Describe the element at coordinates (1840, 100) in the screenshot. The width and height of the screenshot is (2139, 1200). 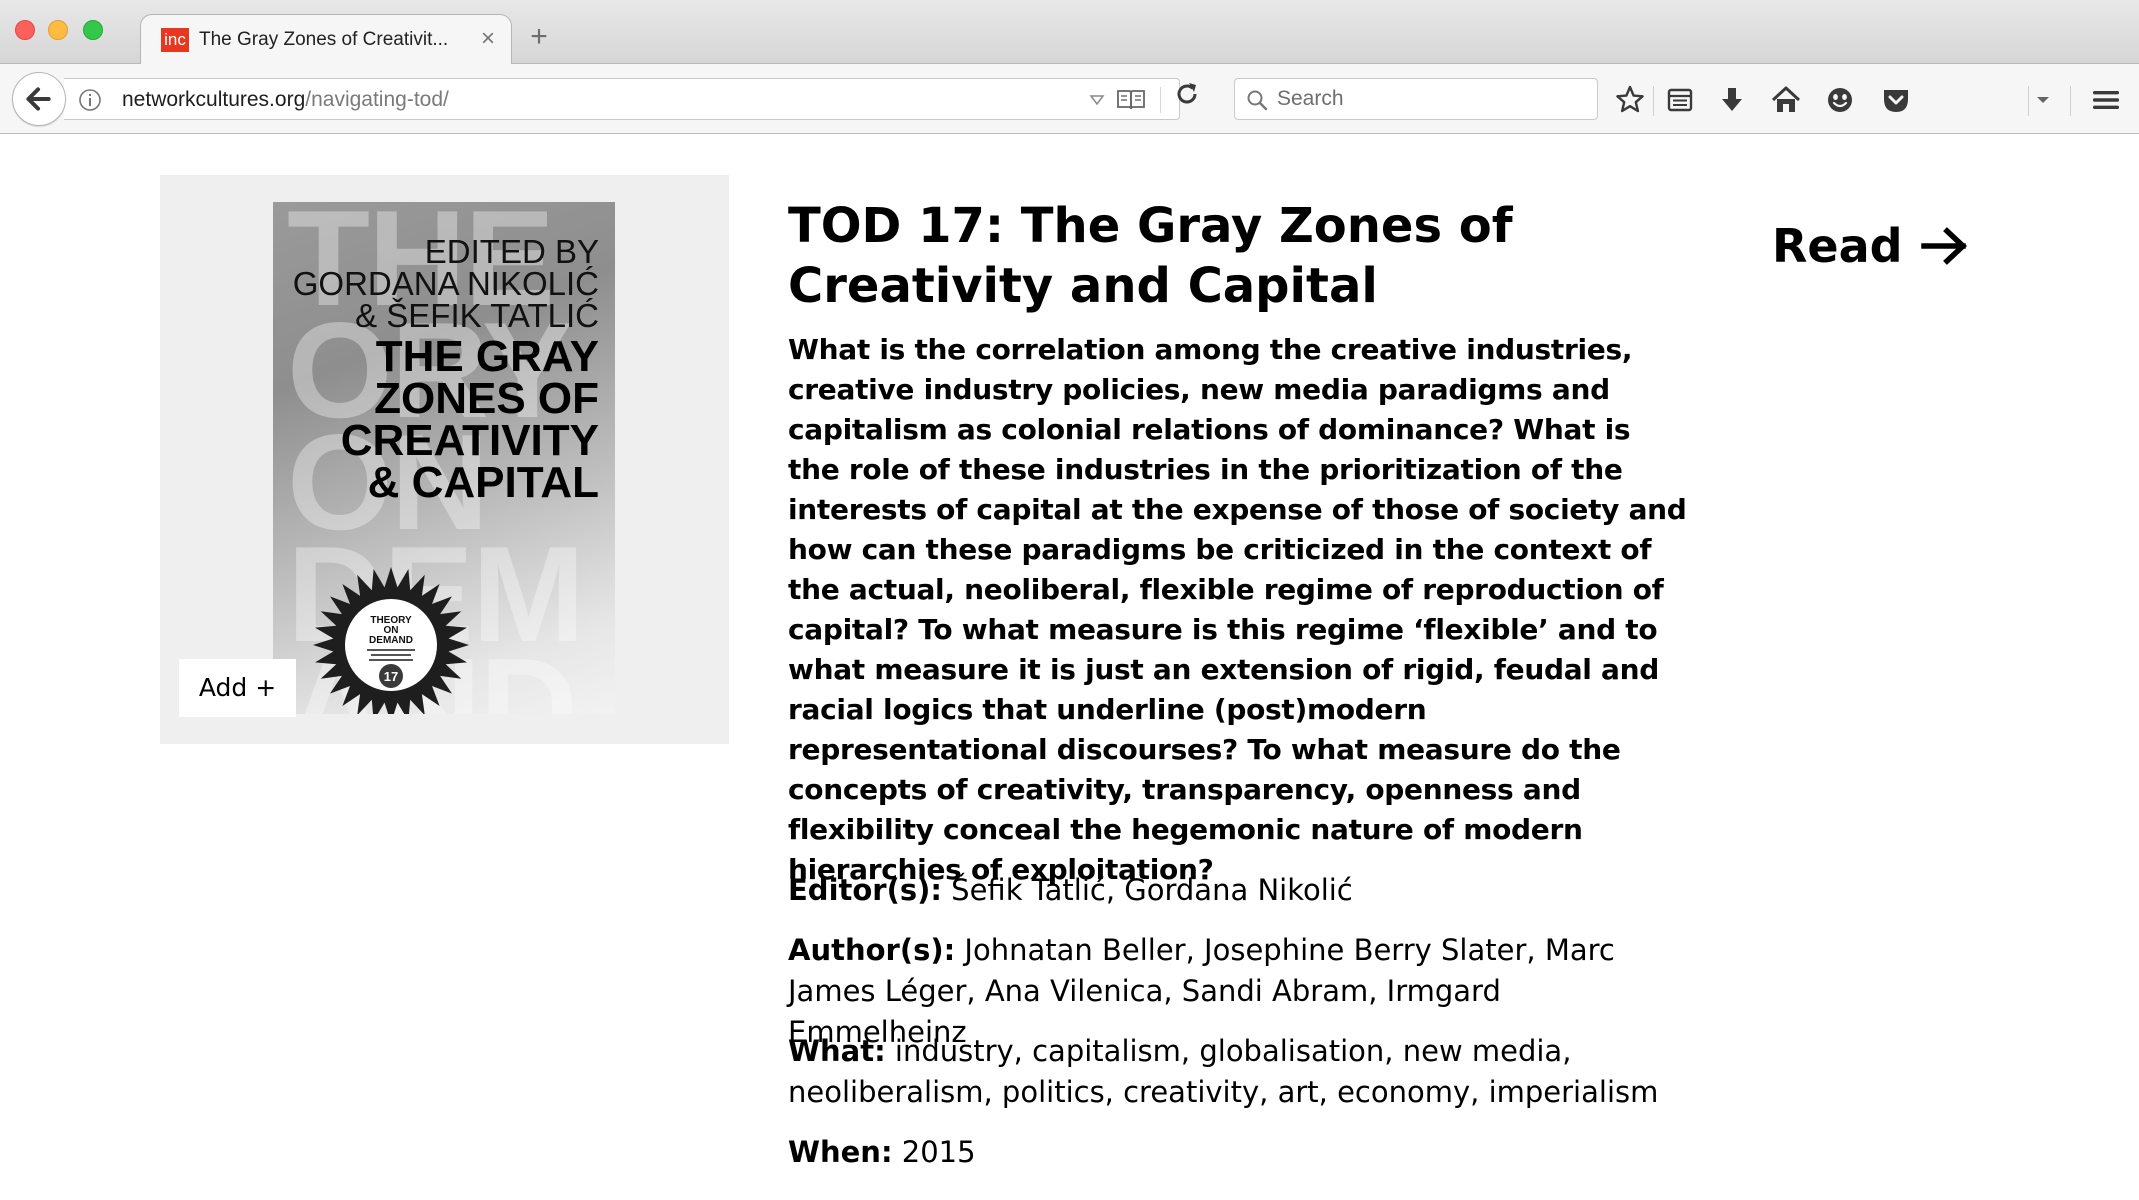
I see `emoji-icon` at that location.